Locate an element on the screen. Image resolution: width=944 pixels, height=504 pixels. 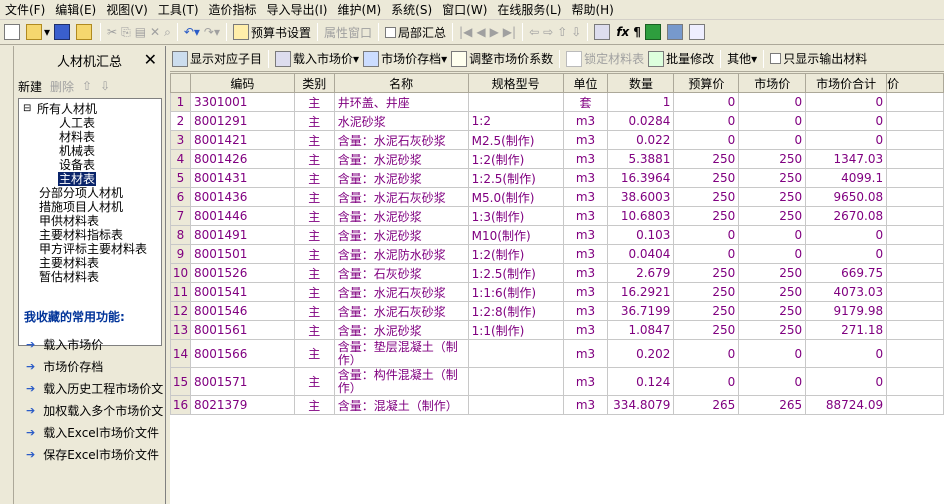
menu-online: 在线服务(L) is located at coordinates (529, 10).